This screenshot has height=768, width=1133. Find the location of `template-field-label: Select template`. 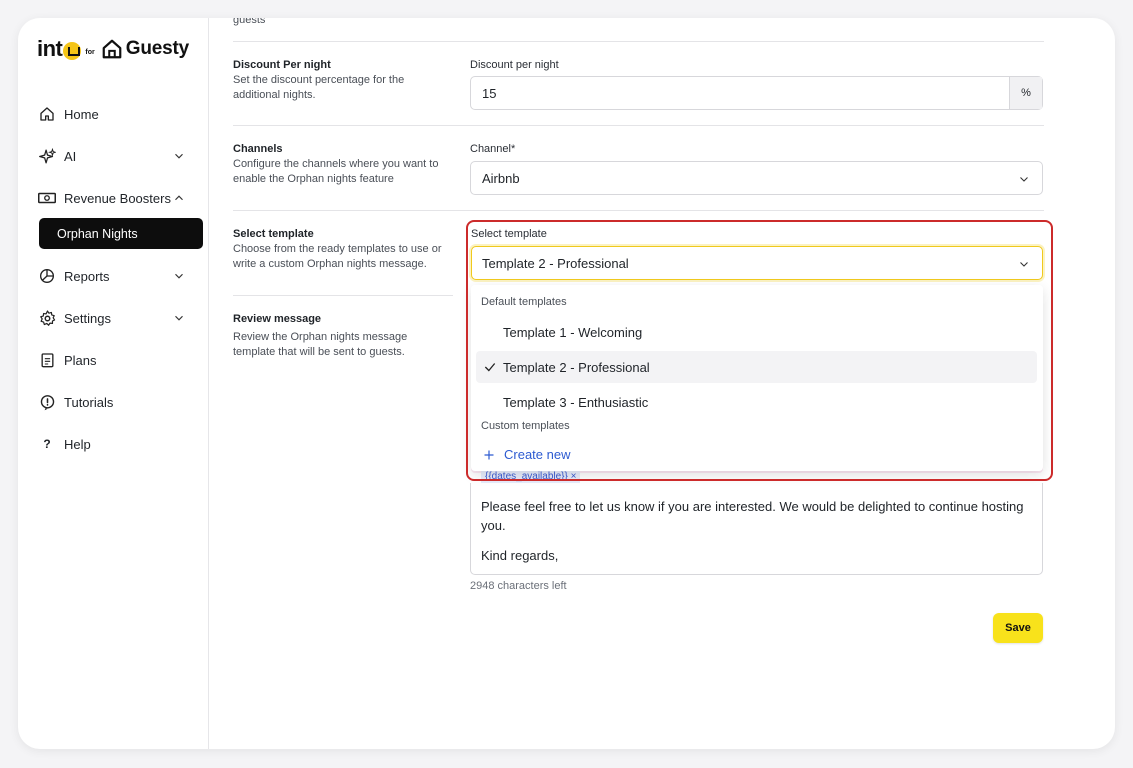

template-field-label: Select template is located at coordinates (509, 234).